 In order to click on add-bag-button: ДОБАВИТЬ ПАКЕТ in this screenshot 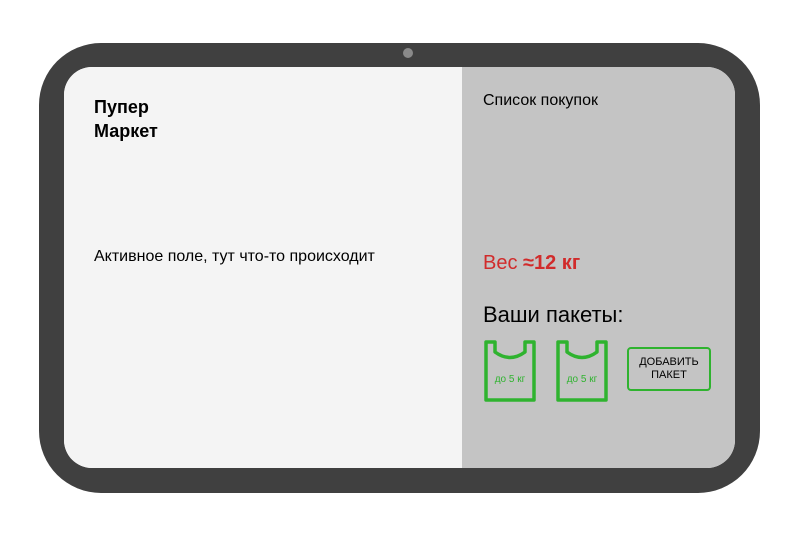, I will do `click(669, 369)`.